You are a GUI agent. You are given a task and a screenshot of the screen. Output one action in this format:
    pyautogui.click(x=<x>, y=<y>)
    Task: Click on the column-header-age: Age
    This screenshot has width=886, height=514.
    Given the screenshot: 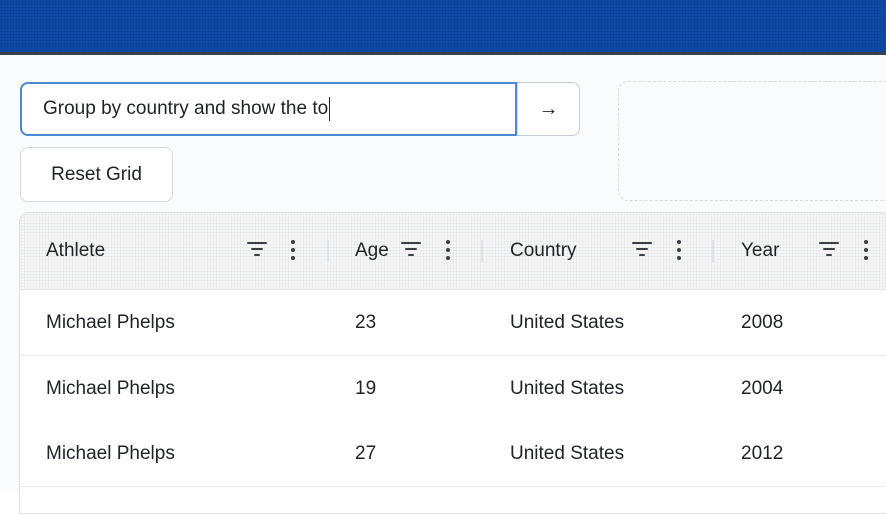 What is the action you would take?
    pyautogui.click(x=372, y=251)
    